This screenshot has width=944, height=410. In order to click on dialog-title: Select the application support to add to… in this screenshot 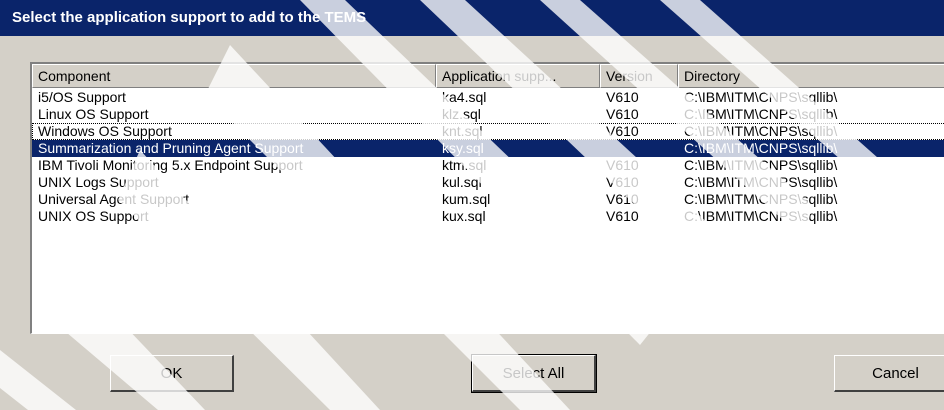, I will do `click(472, 18)`.